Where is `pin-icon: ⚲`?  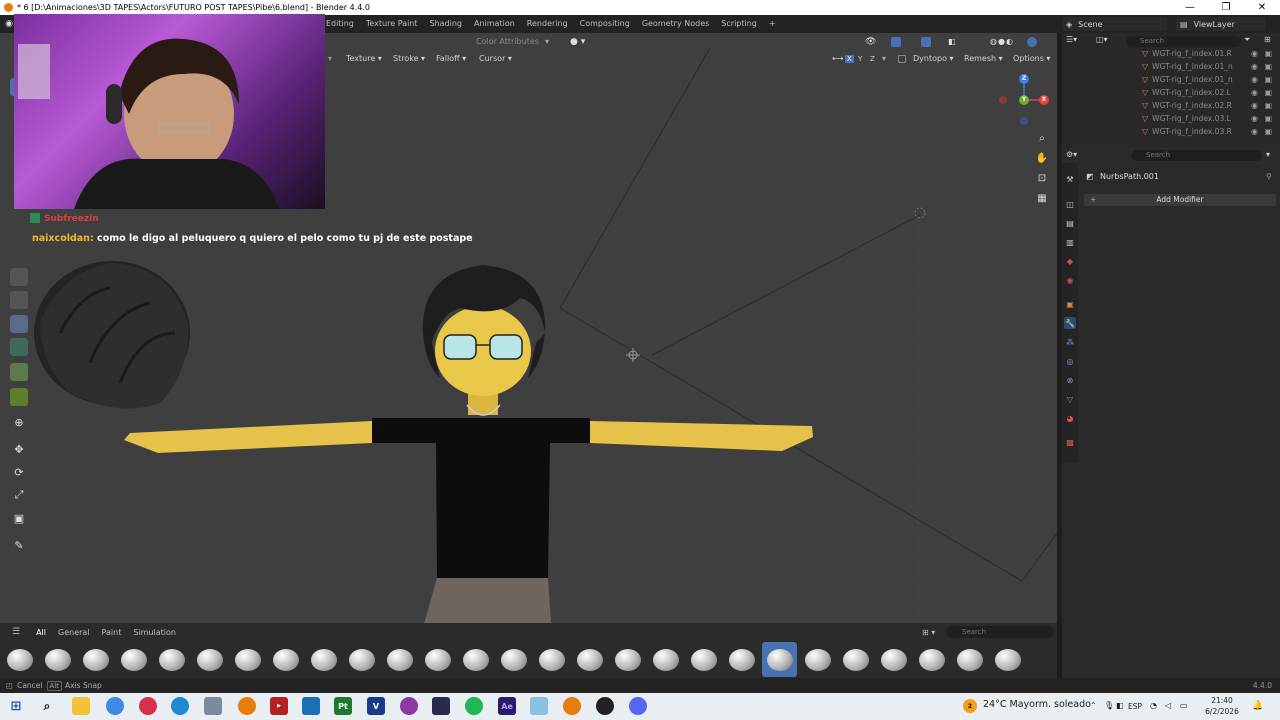 pin-icon: ⚲ is located at coordinates (1269, 176).